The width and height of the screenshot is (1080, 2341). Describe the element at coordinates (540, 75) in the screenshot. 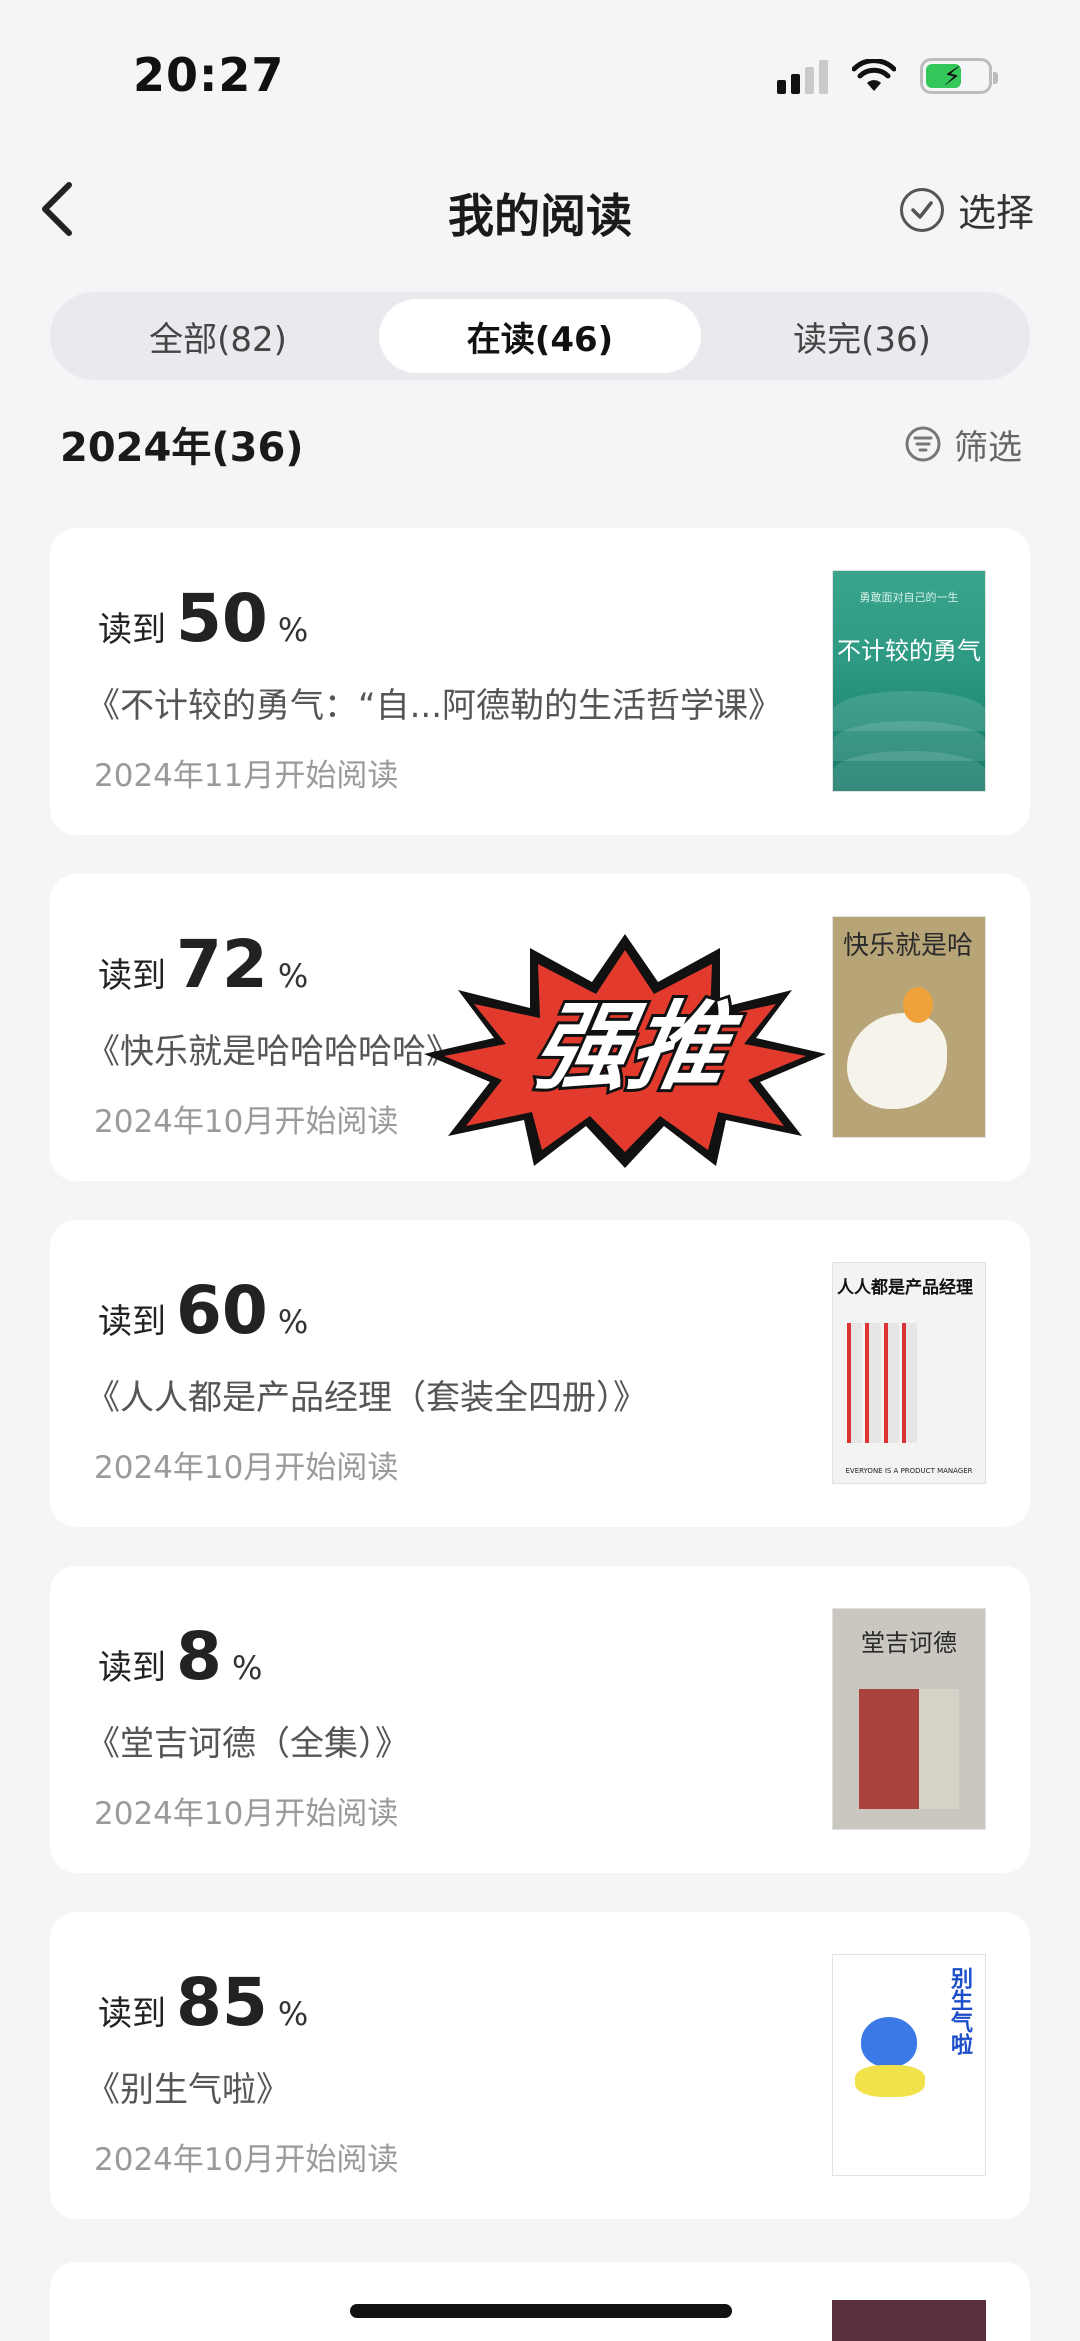

I see `status-bar: 20:27 ⚡` at that location.